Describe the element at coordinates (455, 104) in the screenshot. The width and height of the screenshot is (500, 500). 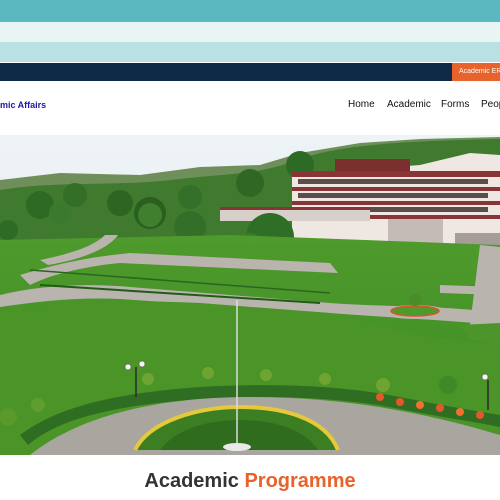
I see `nav-item-forms: Forms` at that location.